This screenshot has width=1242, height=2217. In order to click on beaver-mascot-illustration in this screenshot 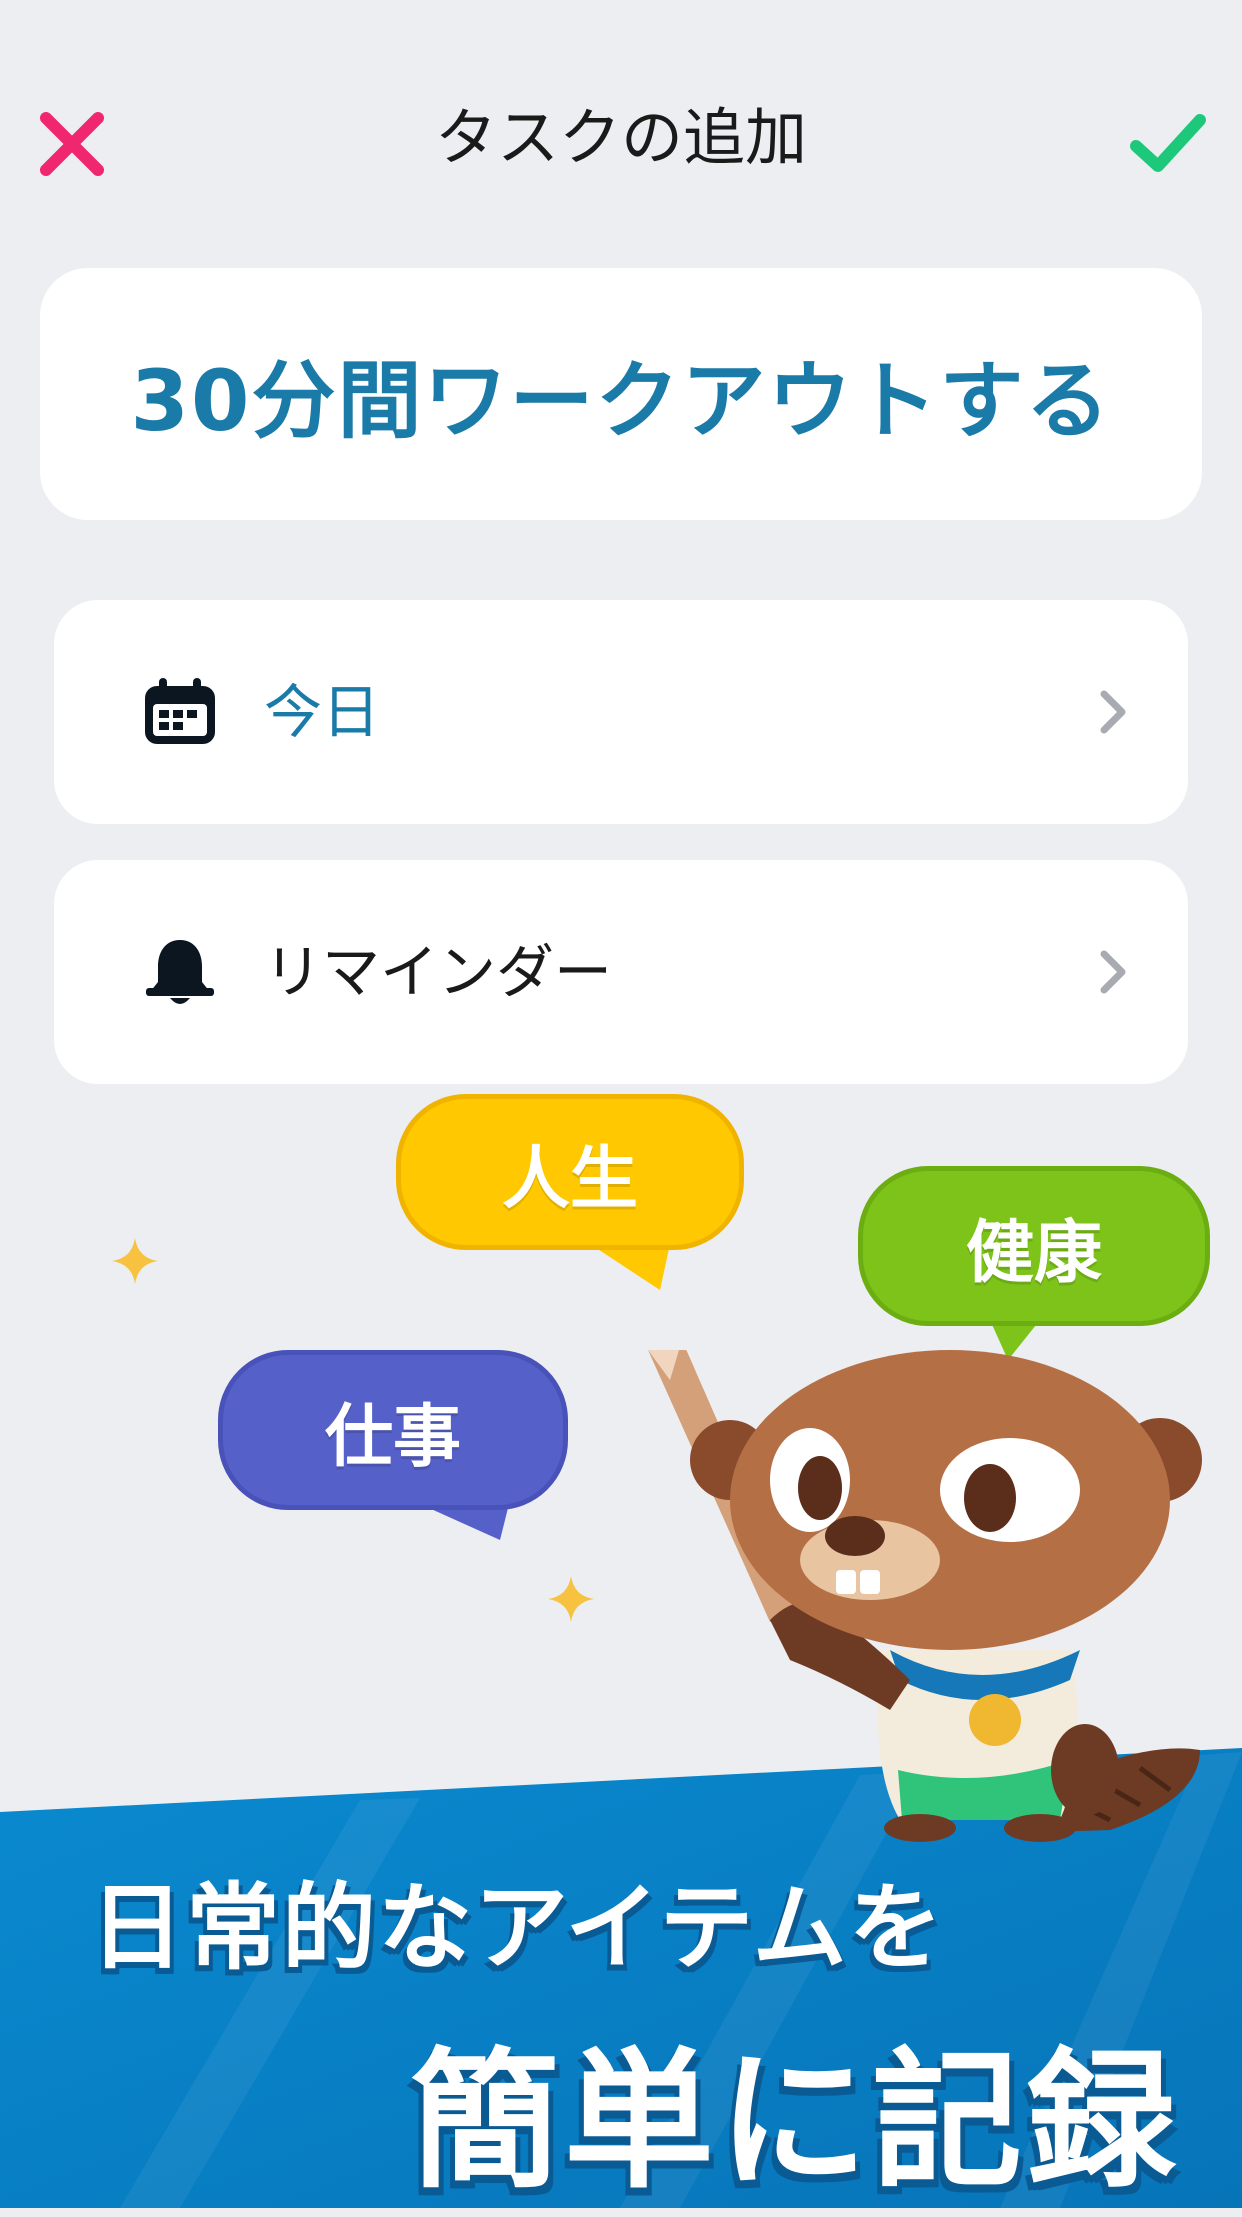, I will do `click(925, 1596)`.